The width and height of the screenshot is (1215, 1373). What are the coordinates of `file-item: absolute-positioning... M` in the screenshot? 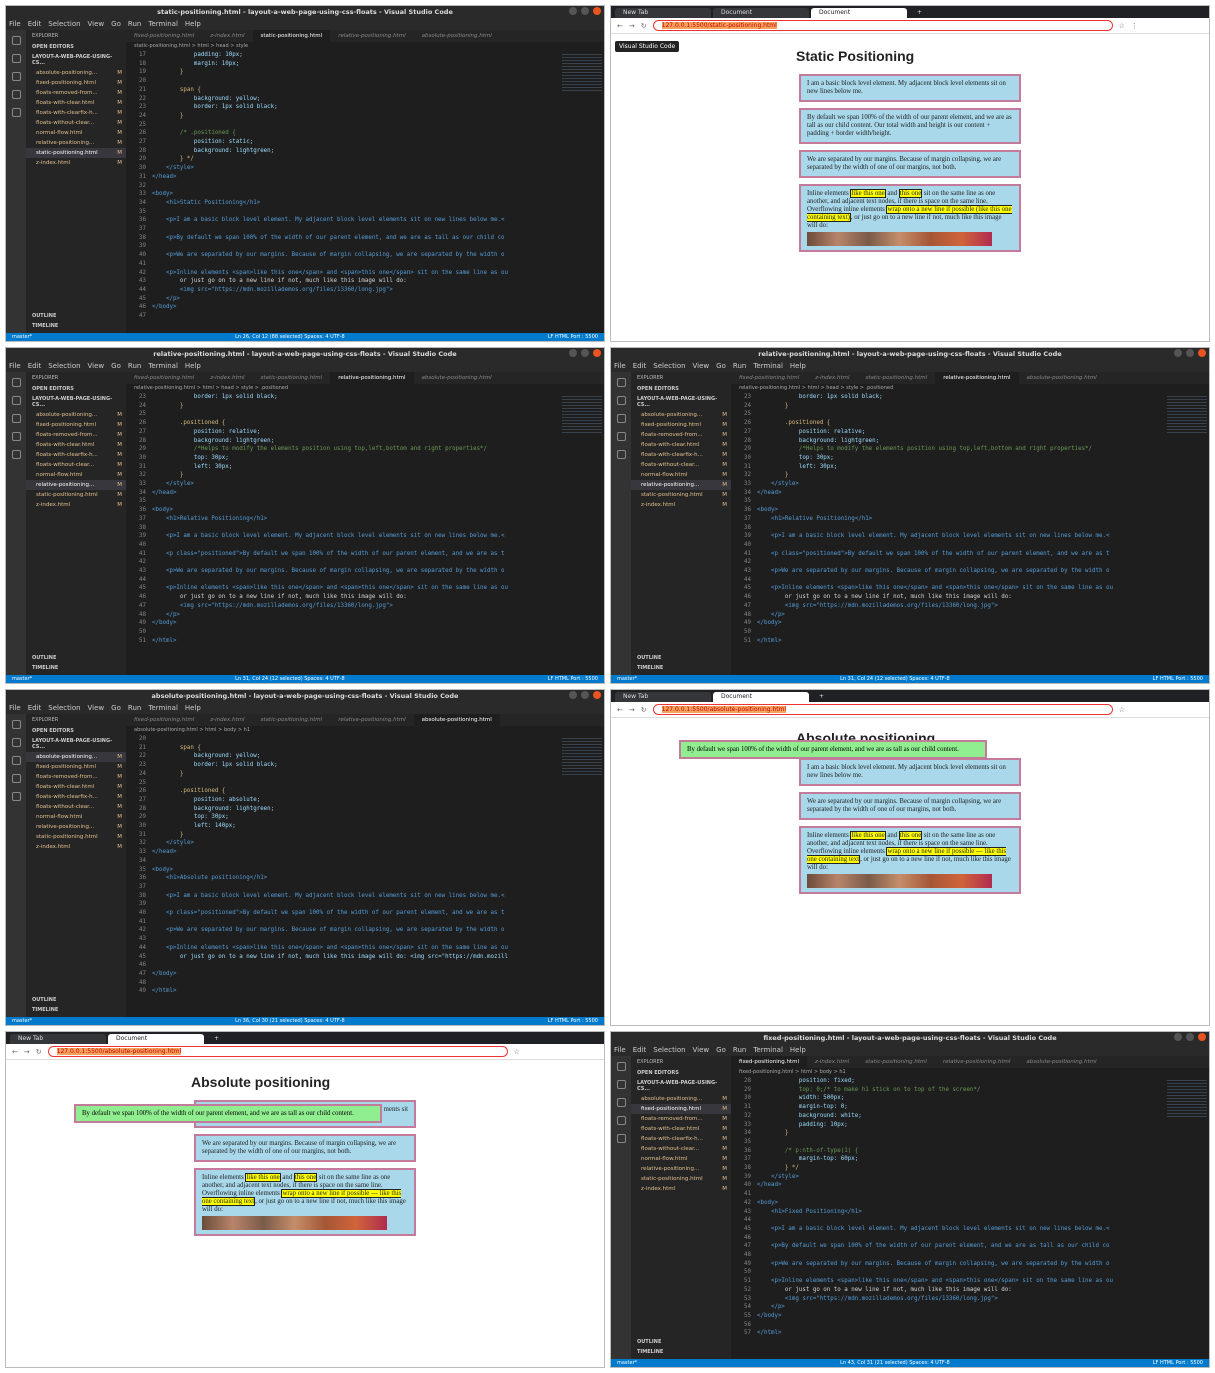 It's located at (76, 757).